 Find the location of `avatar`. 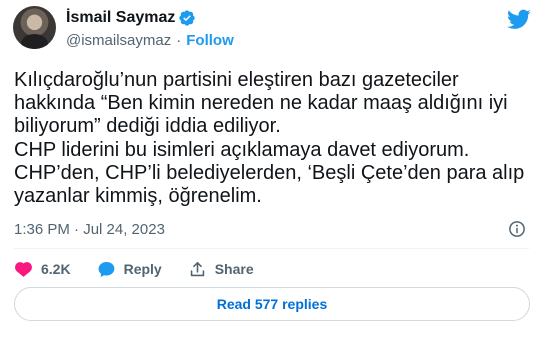

avatar is located at coordinates (34, 27).